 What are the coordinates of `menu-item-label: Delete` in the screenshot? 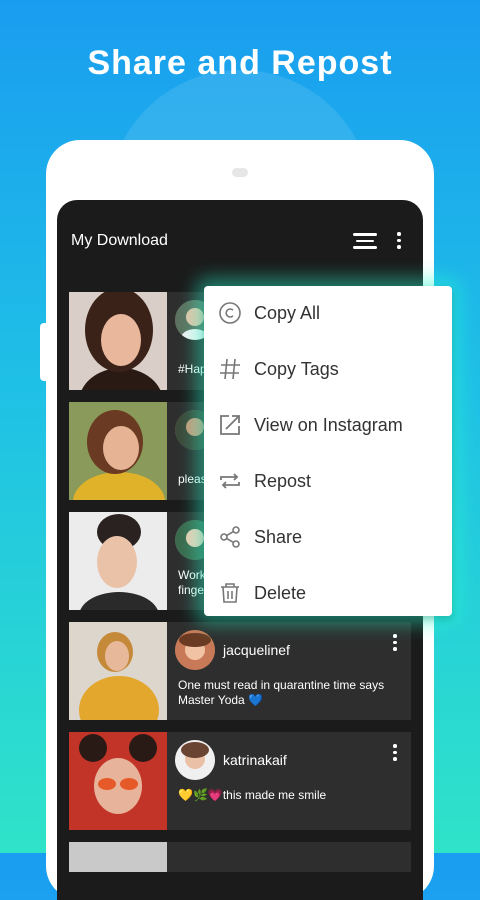 It's located at (280, 593).